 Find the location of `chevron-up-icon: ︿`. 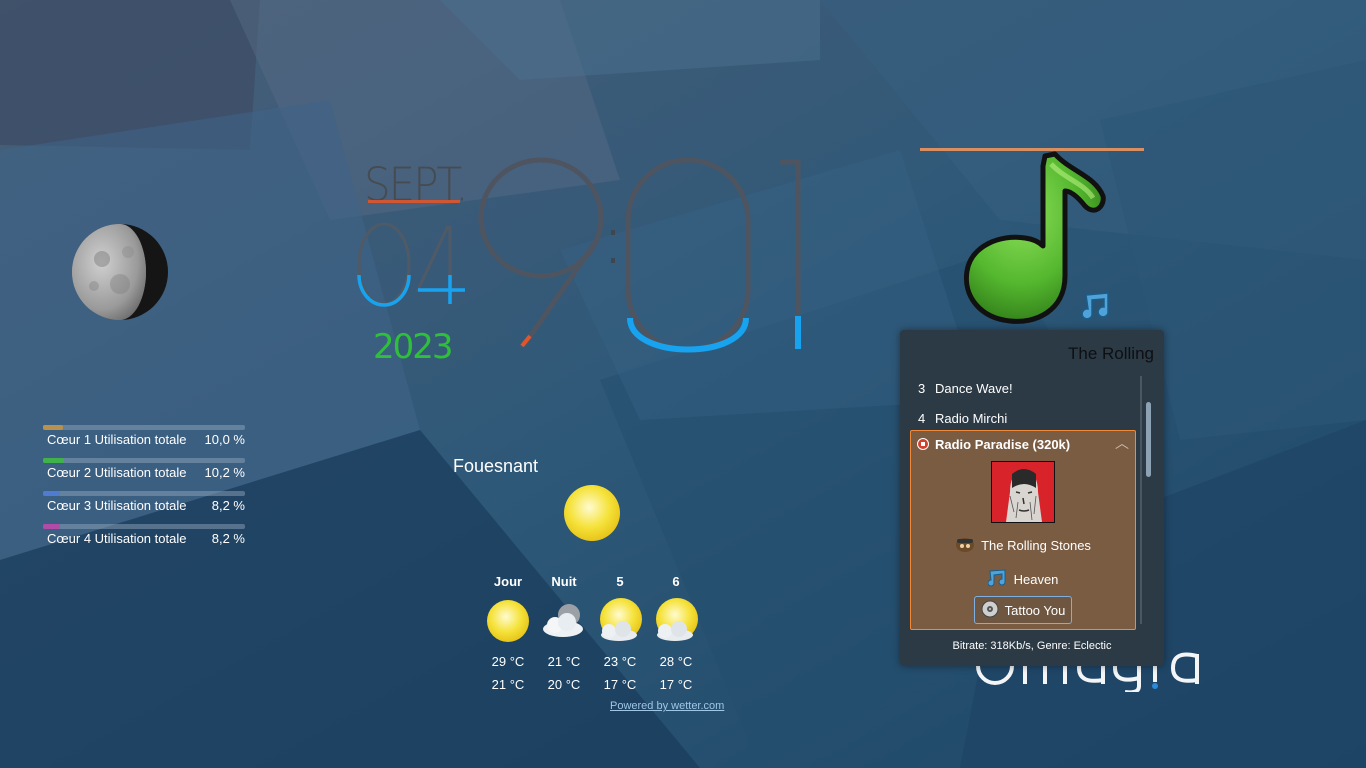

chevron-up-icon: ︿ is located at coordinates (1122, 443).